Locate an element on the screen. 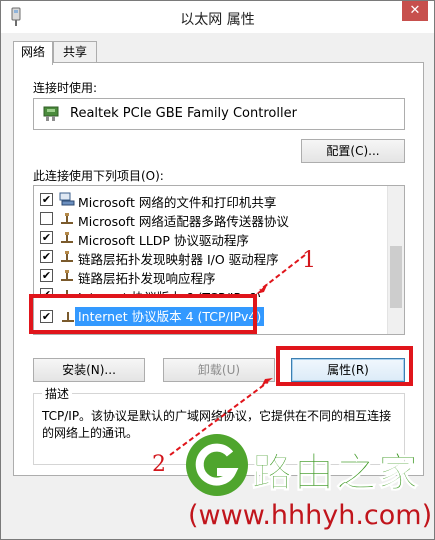 Image resolution: width=435 pixels, height=540 pixels. tab-sharing: 共享 is located at coordinates (75, 52).